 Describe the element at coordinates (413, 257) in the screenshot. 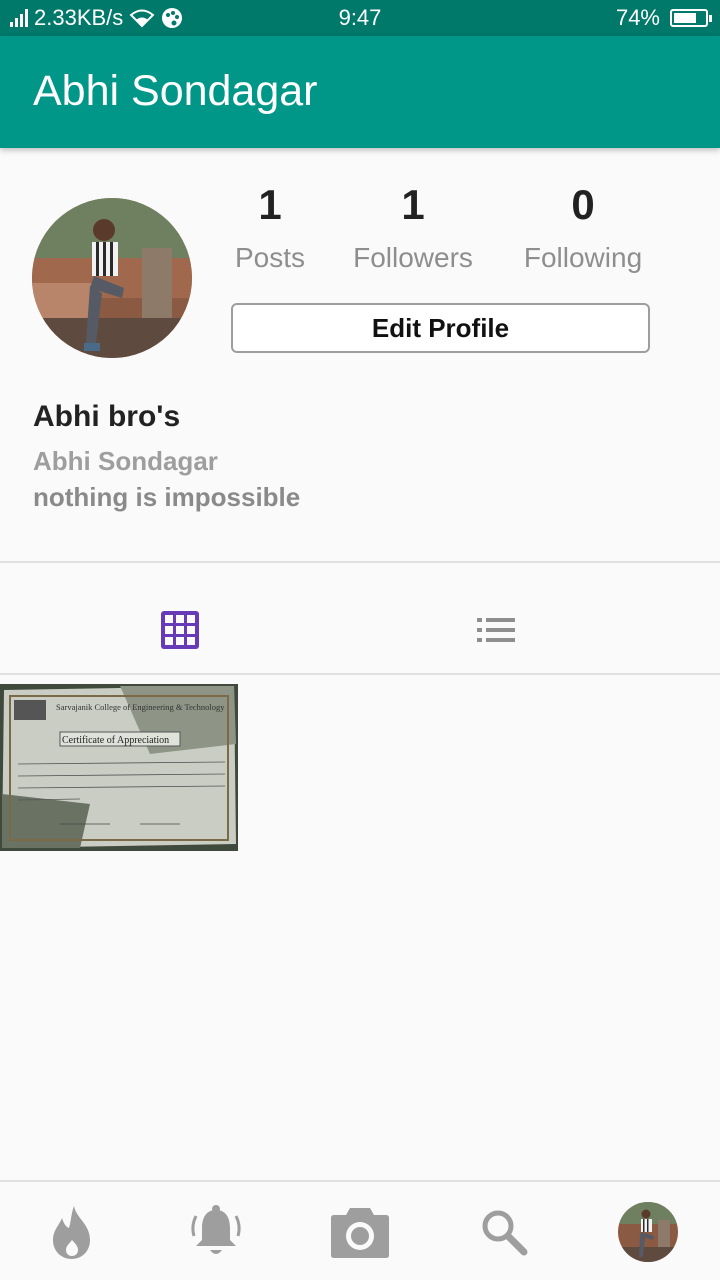

I see `followers-label: Followers` at that location.